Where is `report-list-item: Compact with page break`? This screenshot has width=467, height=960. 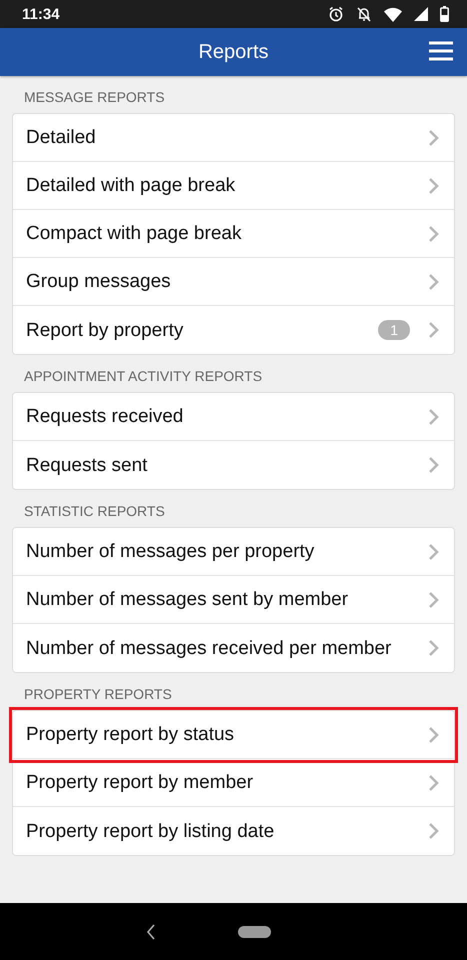
report-list-item: Compact with page break is located at coordinates (233, 234).